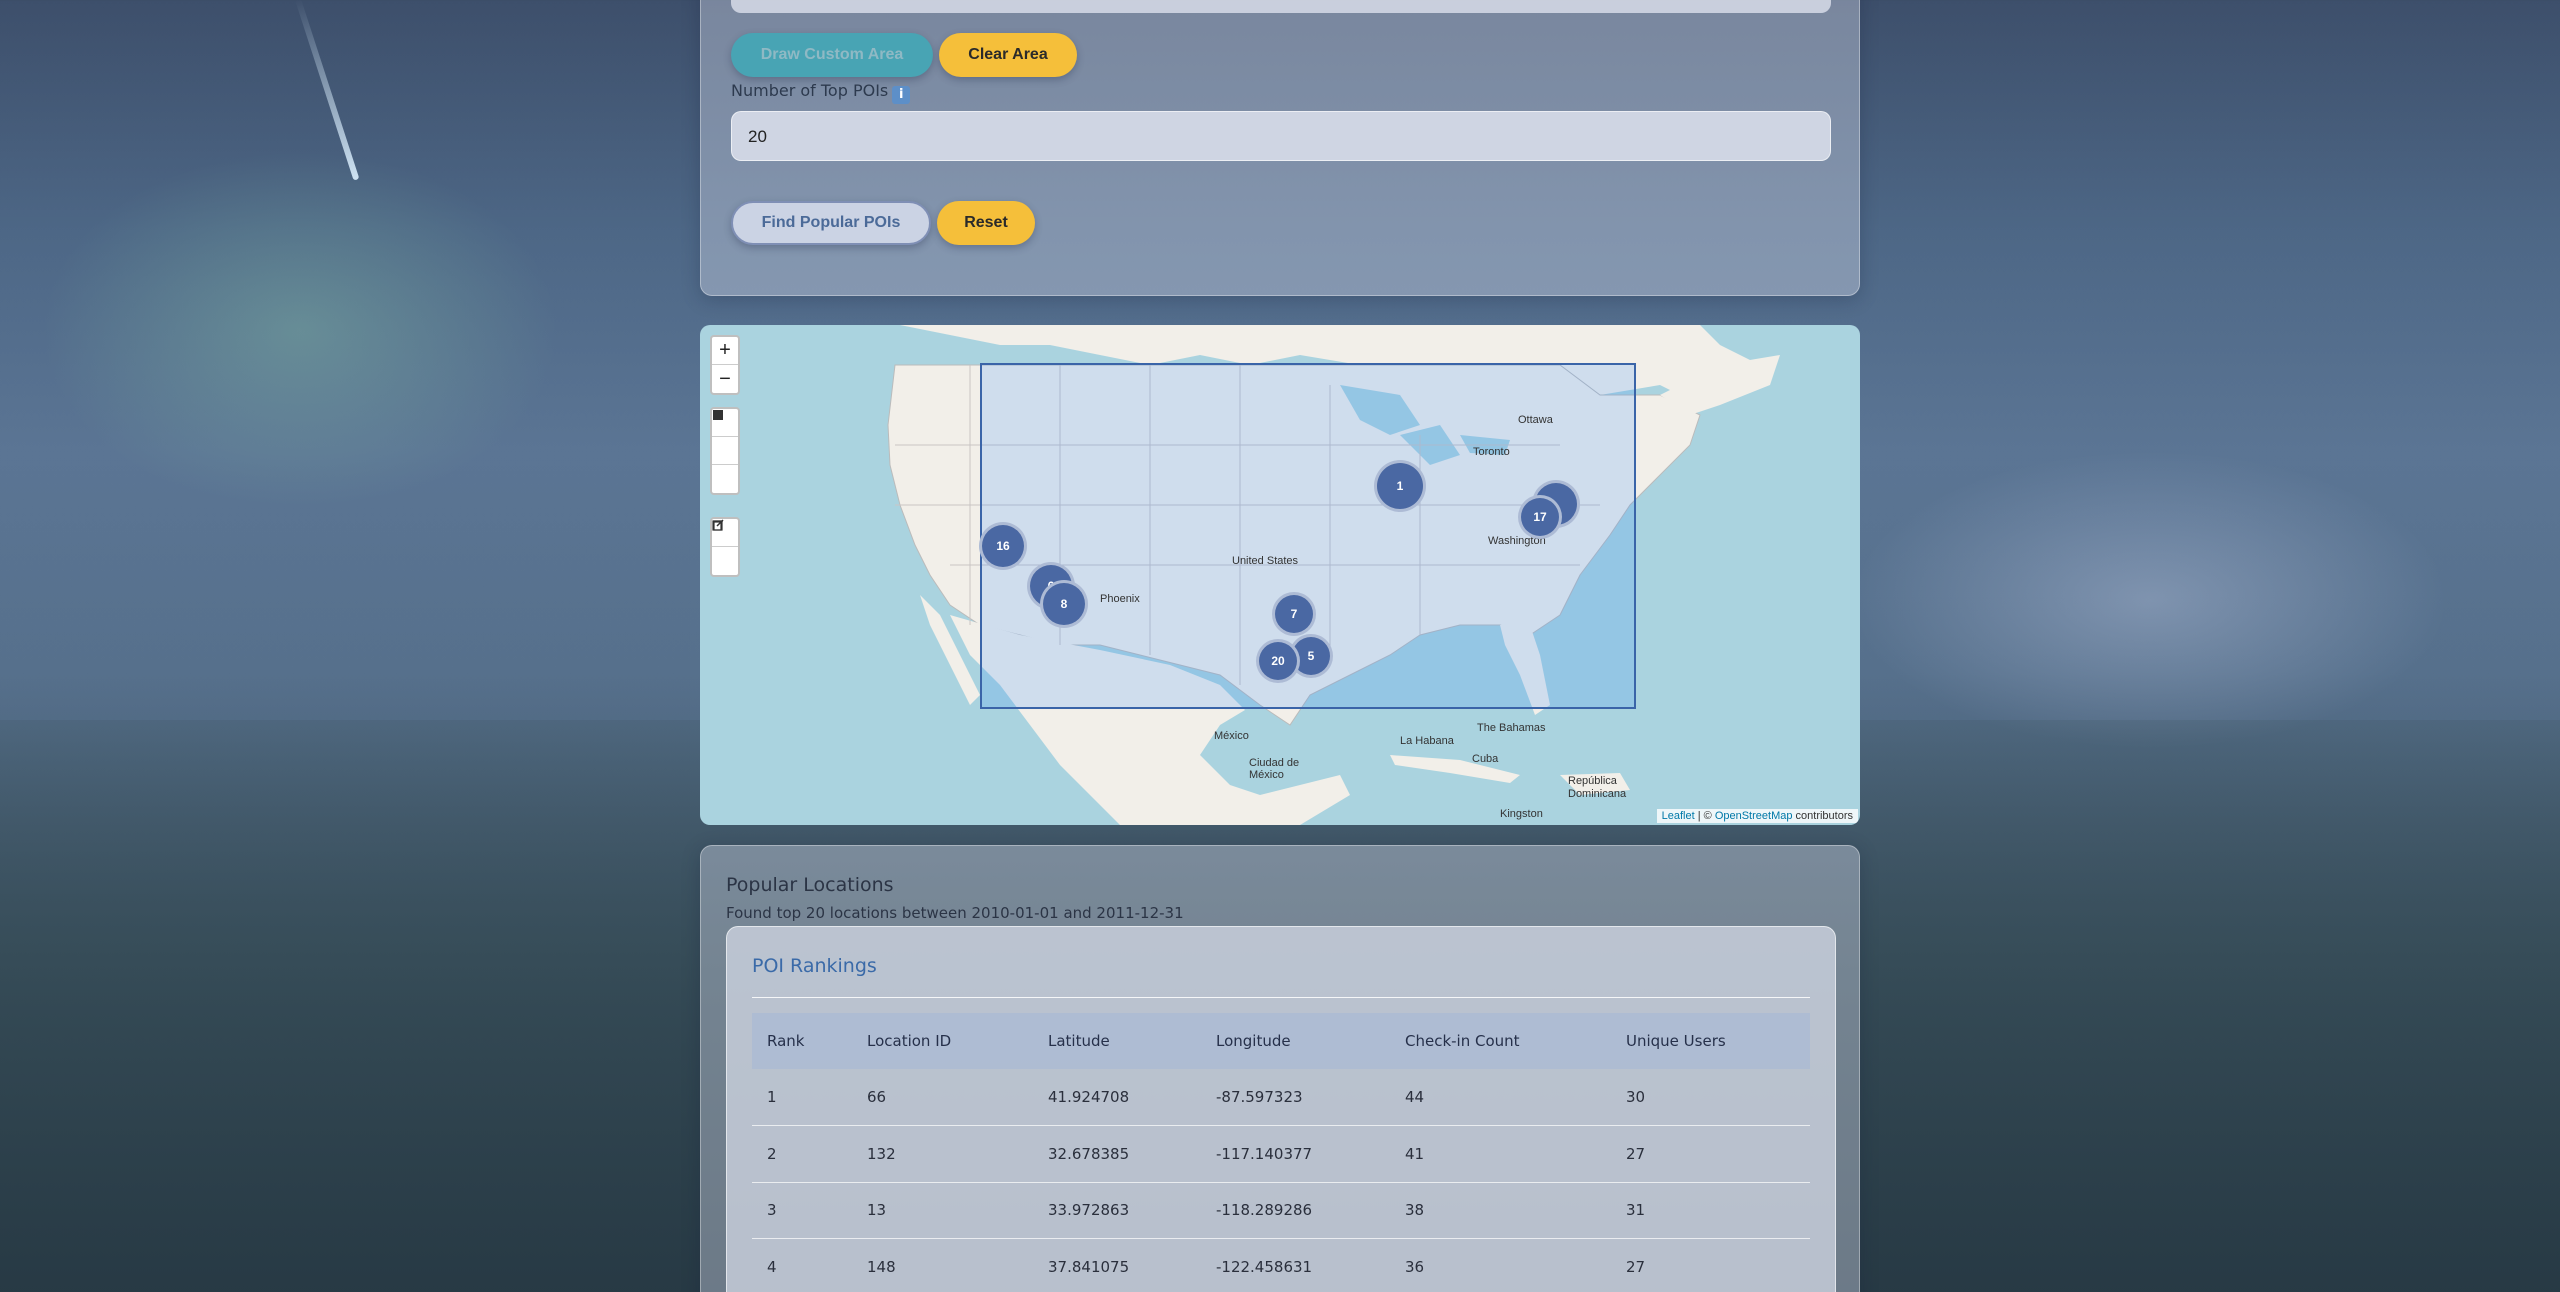  What do you see at coordinates (1427, 741) in the screenshot?
I see `place-label-la-habana: La Habana` at bounding box center [1427, 741].